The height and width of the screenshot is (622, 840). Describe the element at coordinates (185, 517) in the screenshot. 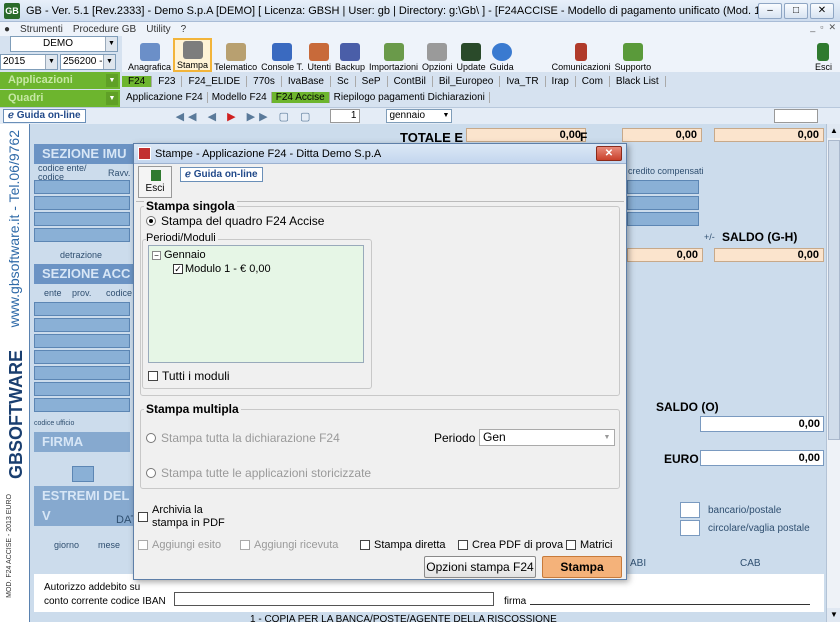

I see `archivia-pdf-checkbox: Archivia la stampa in PDF` at that location.